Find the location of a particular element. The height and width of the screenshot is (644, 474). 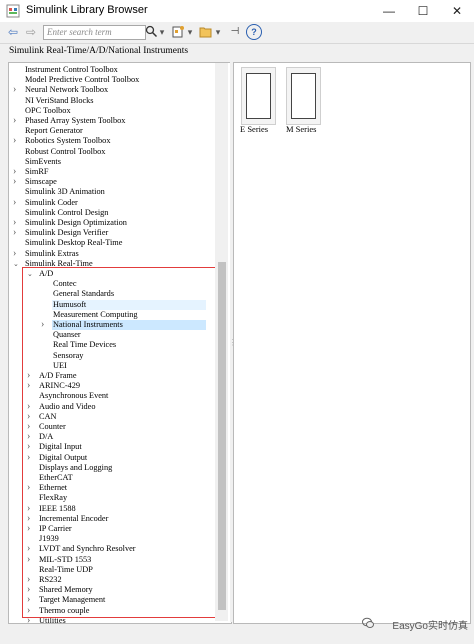

tree-item: › Simscape is located at coordinates (111, 182).